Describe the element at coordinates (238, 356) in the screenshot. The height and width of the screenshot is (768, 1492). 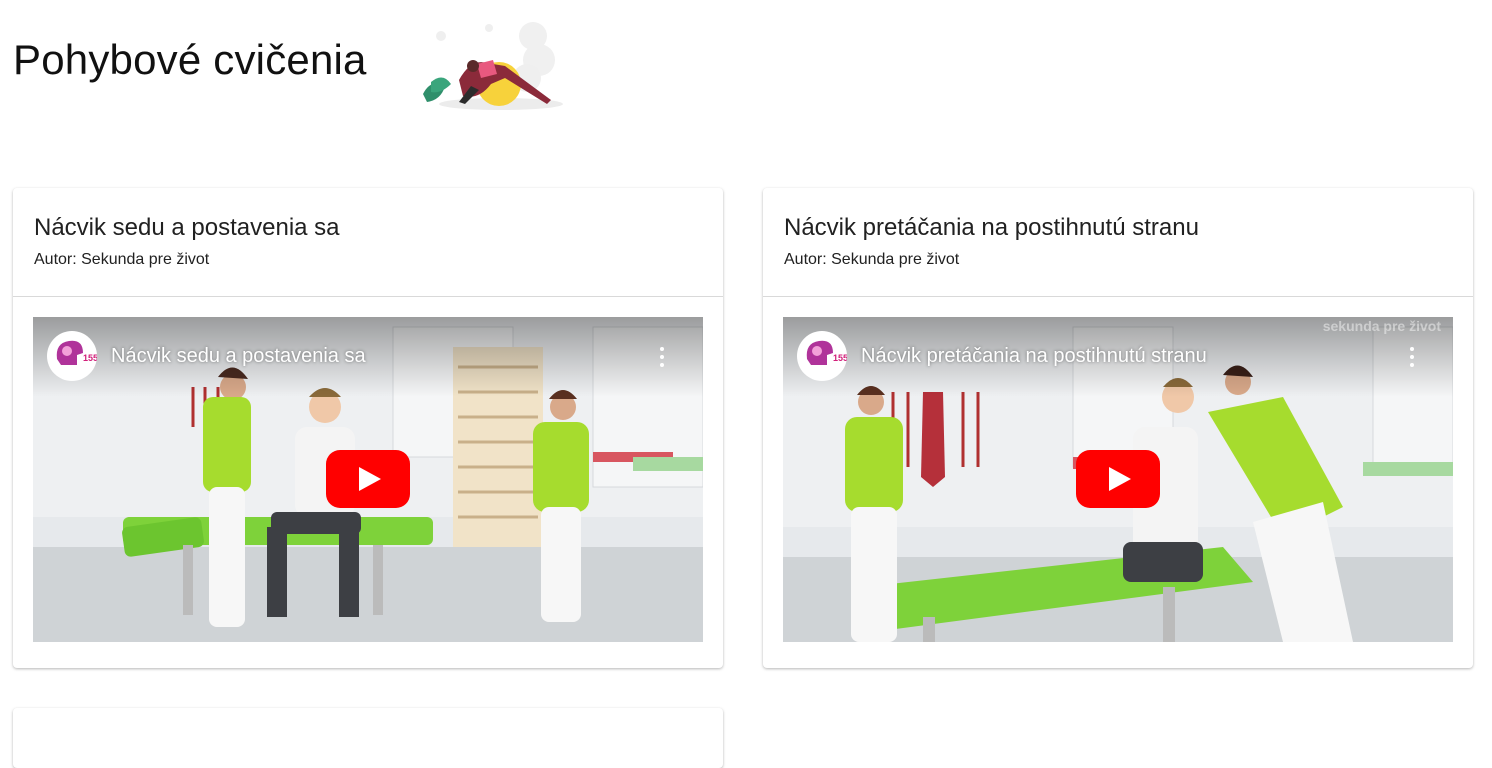
I see `video-title: Nácvik sedu a postavenia sa` at that location.